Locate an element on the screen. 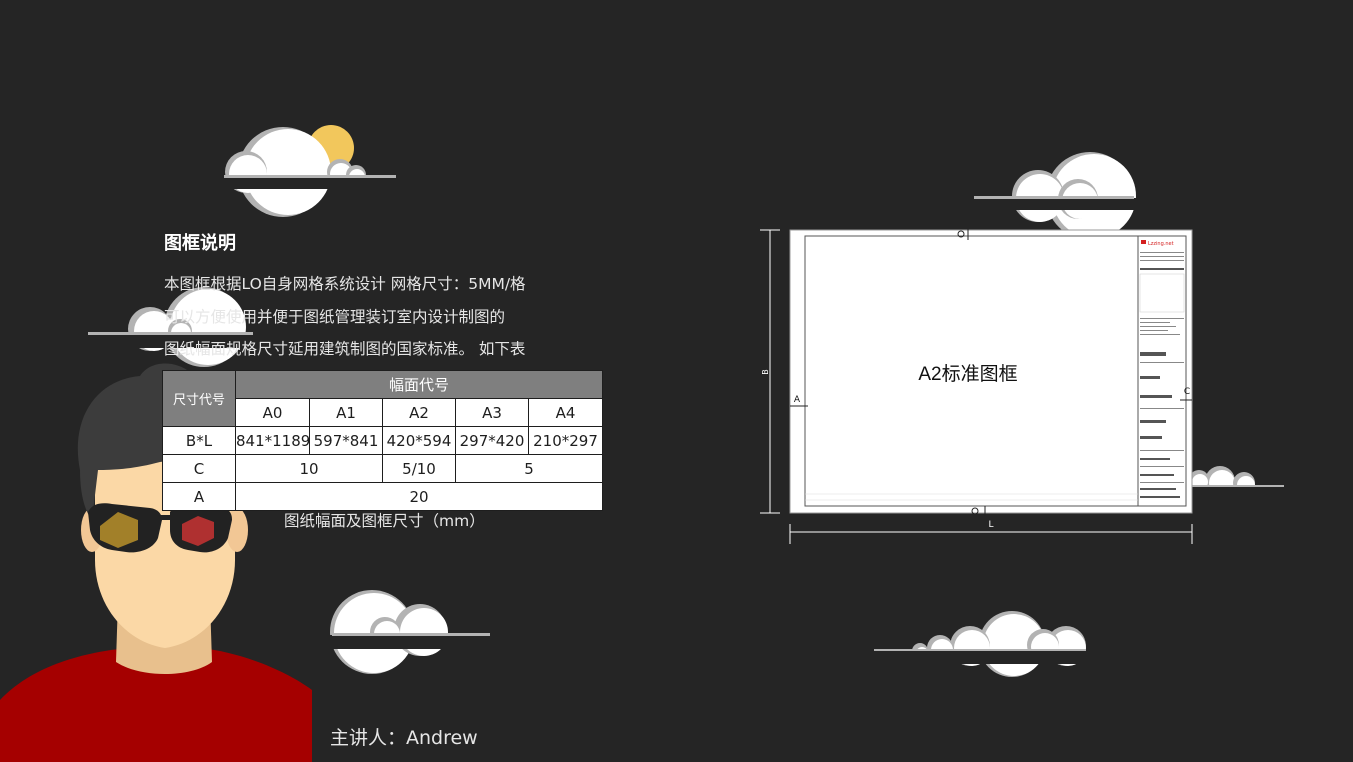  a2-frame-labels: A2标准图框 B L A C Lzzing.net is located at coordinates (975, 385).